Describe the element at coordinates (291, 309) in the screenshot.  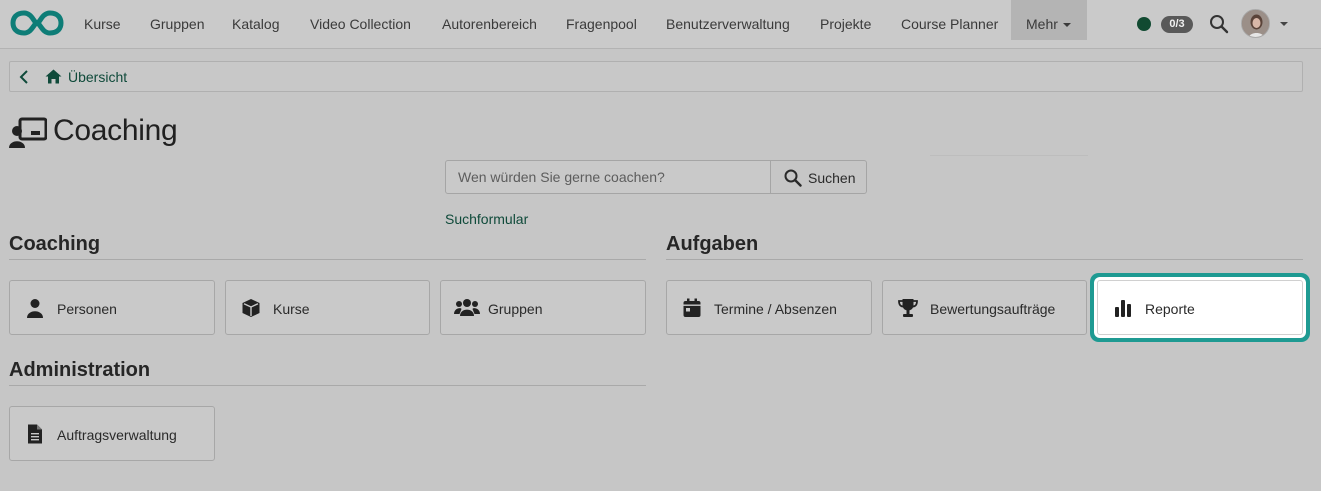
I see `tile-label: Kurse` at that location.